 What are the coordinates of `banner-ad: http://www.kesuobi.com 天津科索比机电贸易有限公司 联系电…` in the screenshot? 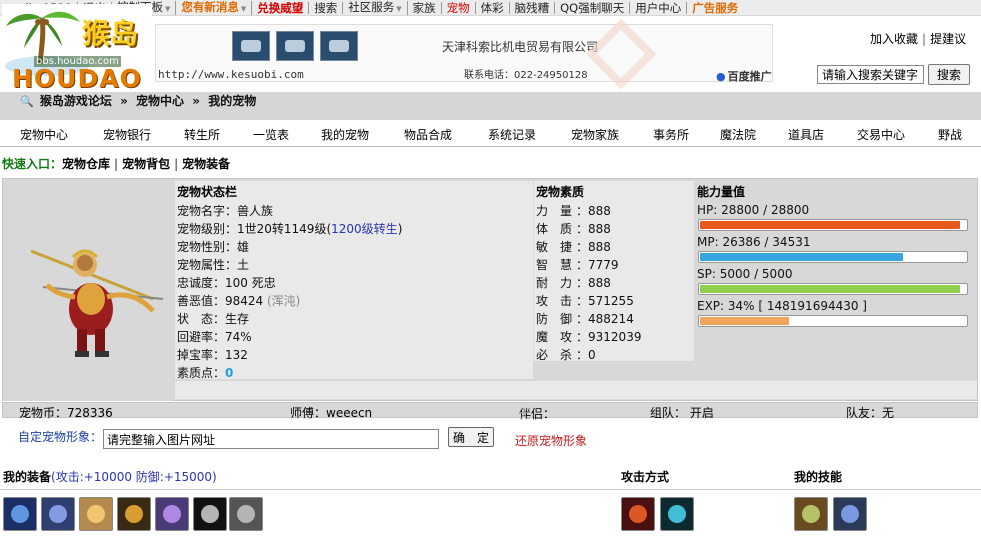 It's located at (464, 54).